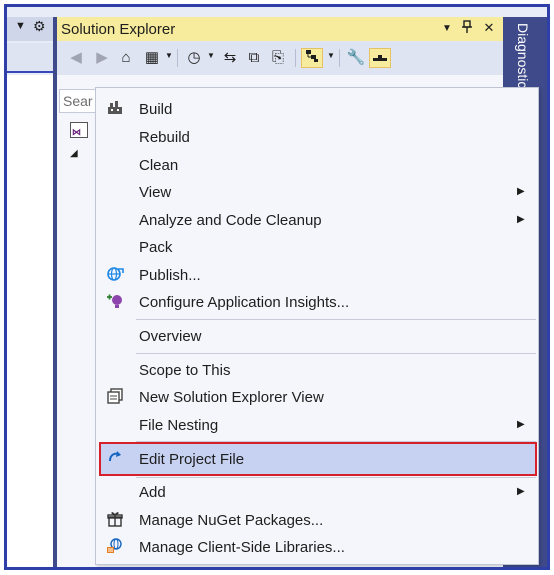 The image size is (554, 575). I want to click on build-icon, so click(115, 109).